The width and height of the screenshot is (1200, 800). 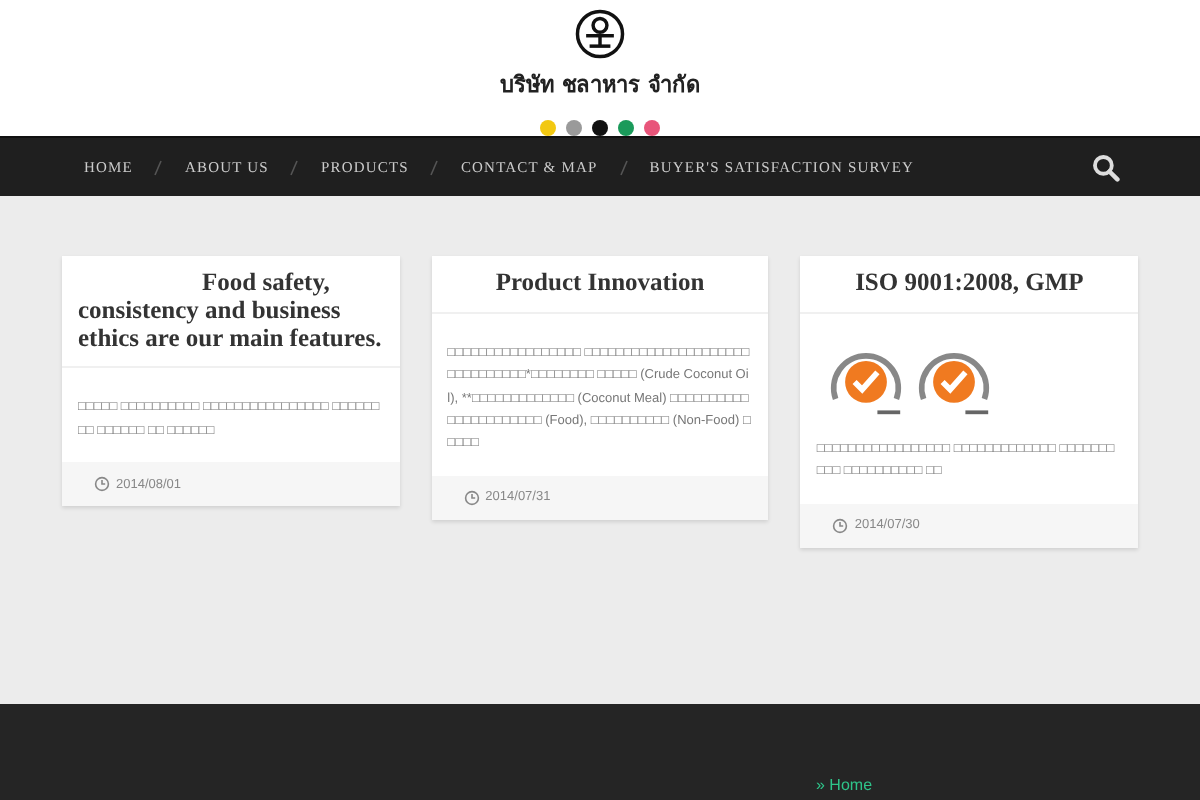 I want to click on search-icon, so click(x=1106, y=167).